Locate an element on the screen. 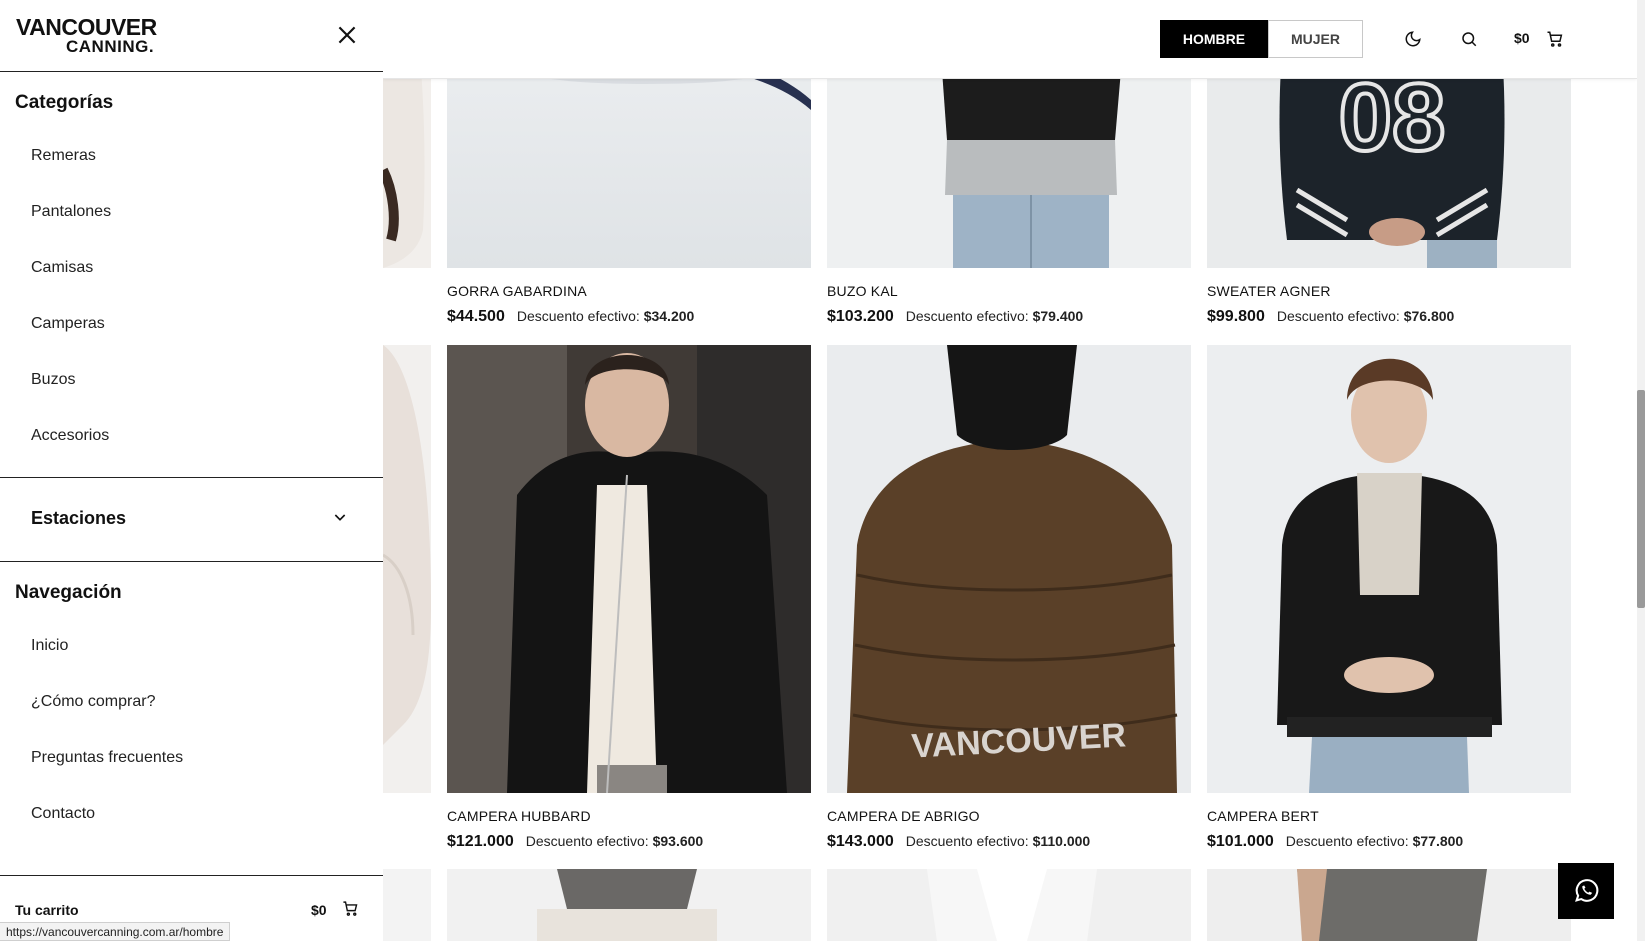 The image size is (1645, 941). close-icon is located at coordinates (347, 35).